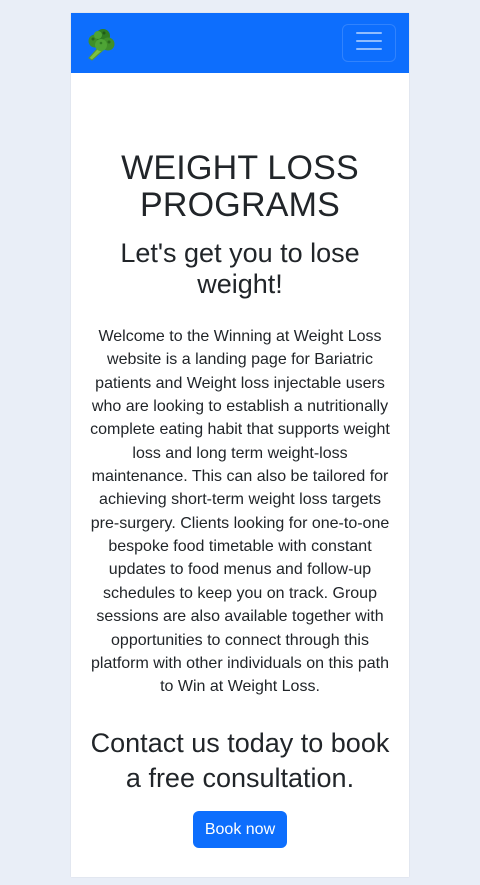  I want to click on hamburger-menu-icon, so click(369, 43).